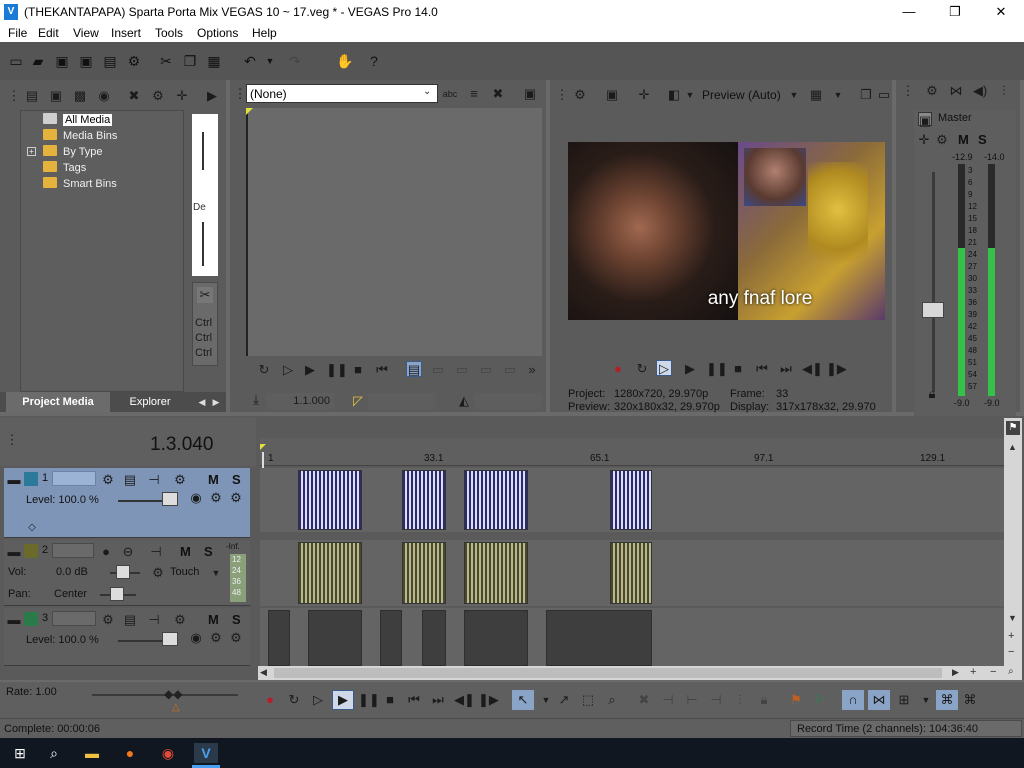  I want to click on dropdown-arrow-icon: ▼, so click(690, 95).